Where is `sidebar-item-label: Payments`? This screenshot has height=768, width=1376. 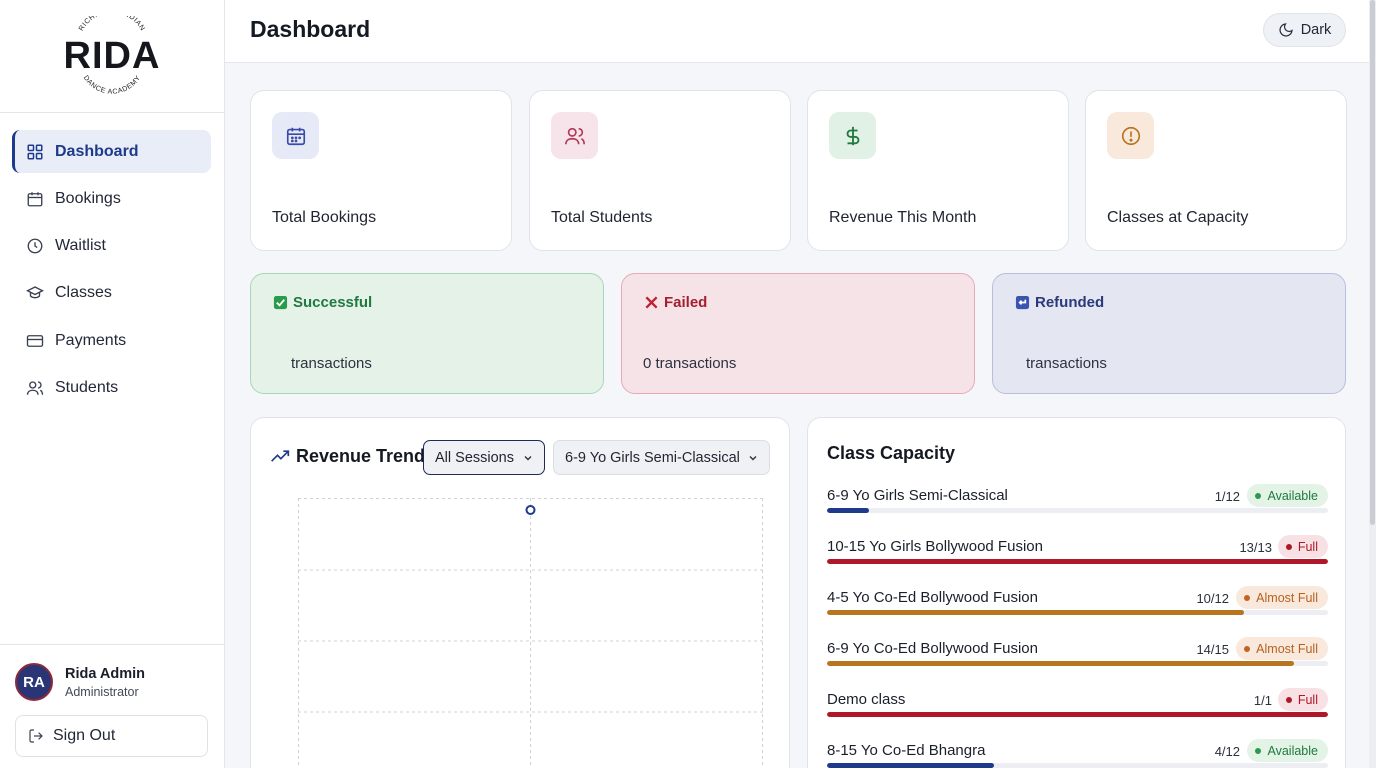
sidebar-item-label: Payments is located at coordinates (91, 340).